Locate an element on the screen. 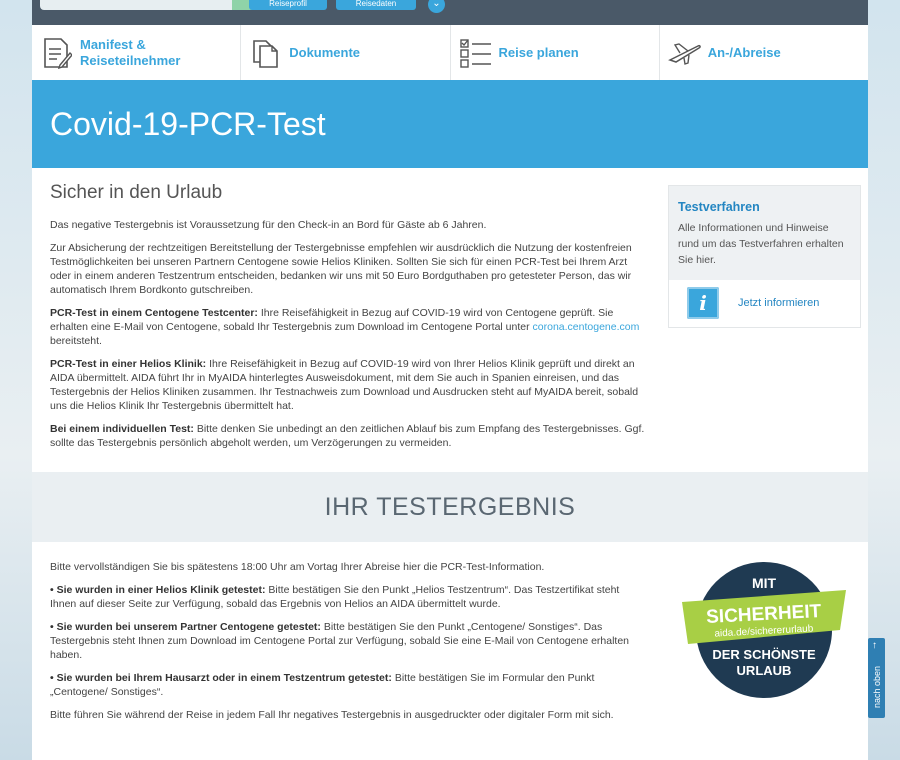 The image size is (900, 760). page-hero: Covid-19-PCR-Test is located at coordinates (450, 124).